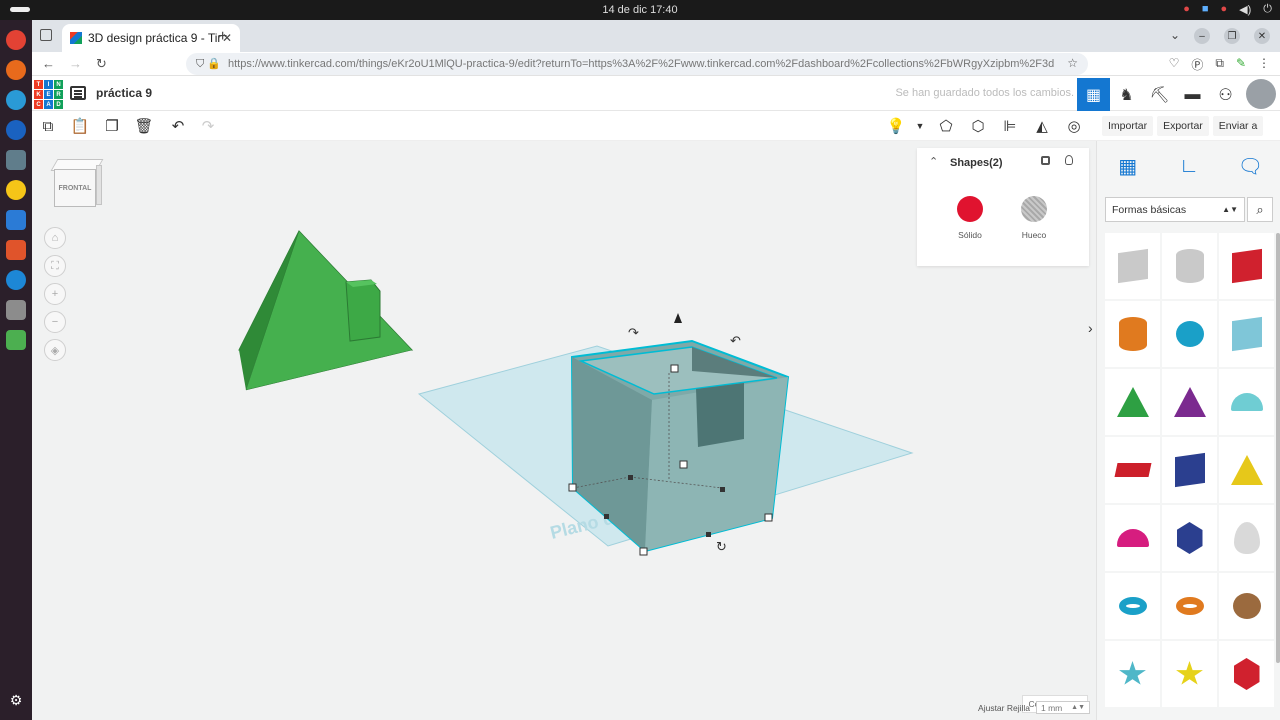 The image size is (1280, 720). I want to click on system-tray: ● ■ ● ◀) ⏻, so click(1227, 9).